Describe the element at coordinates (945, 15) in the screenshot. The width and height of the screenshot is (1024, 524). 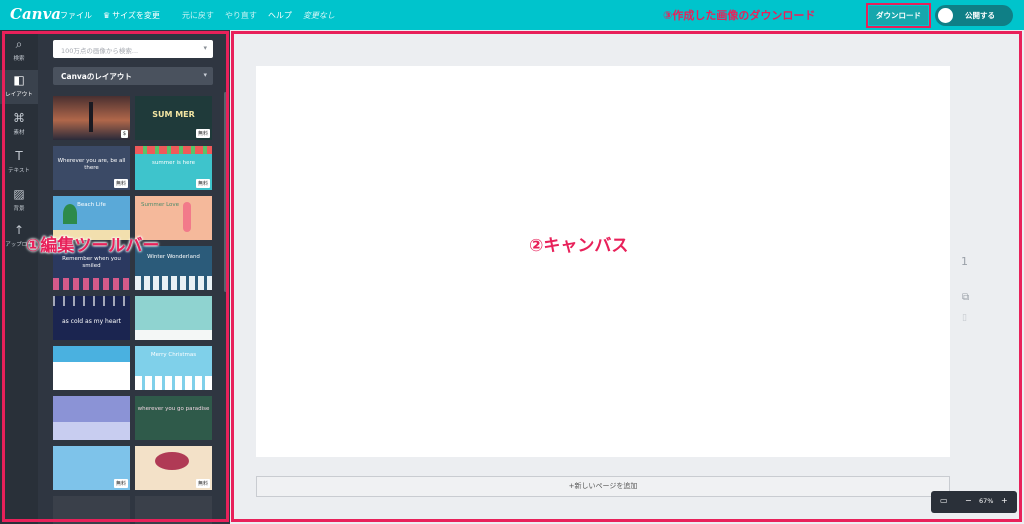
I see `publish-toggle-knob` at that location.